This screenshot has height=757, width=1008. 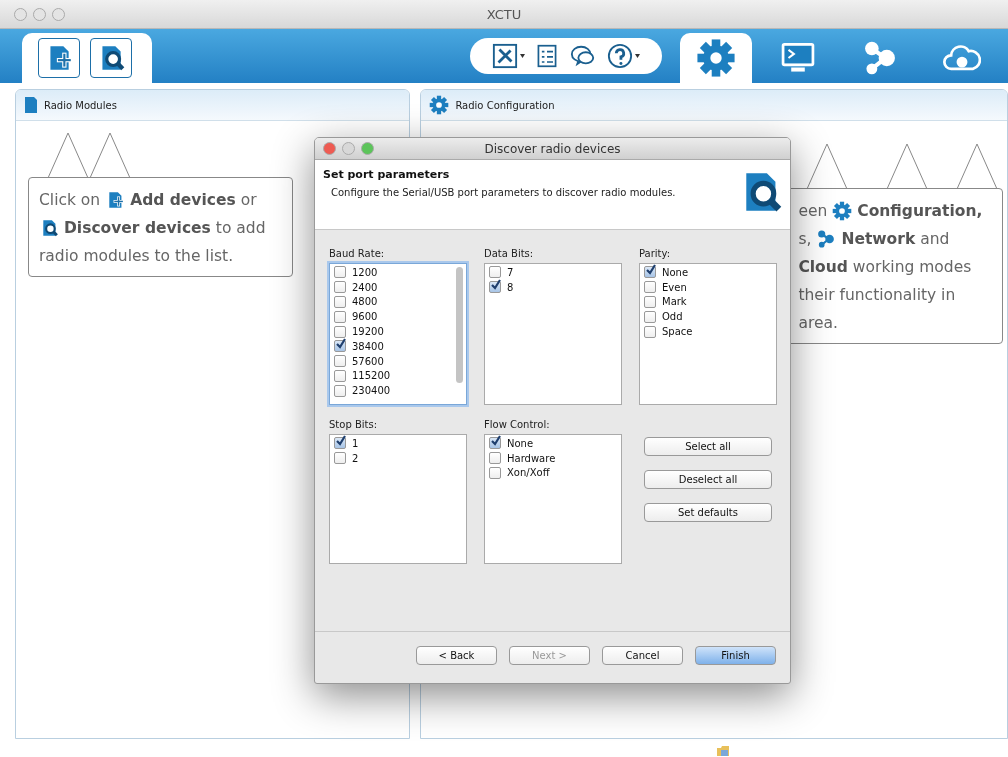 What do you see at coordinates (674, 287) in the screenshot?
I see `option-label: Even` at bounding box center [674, 287].